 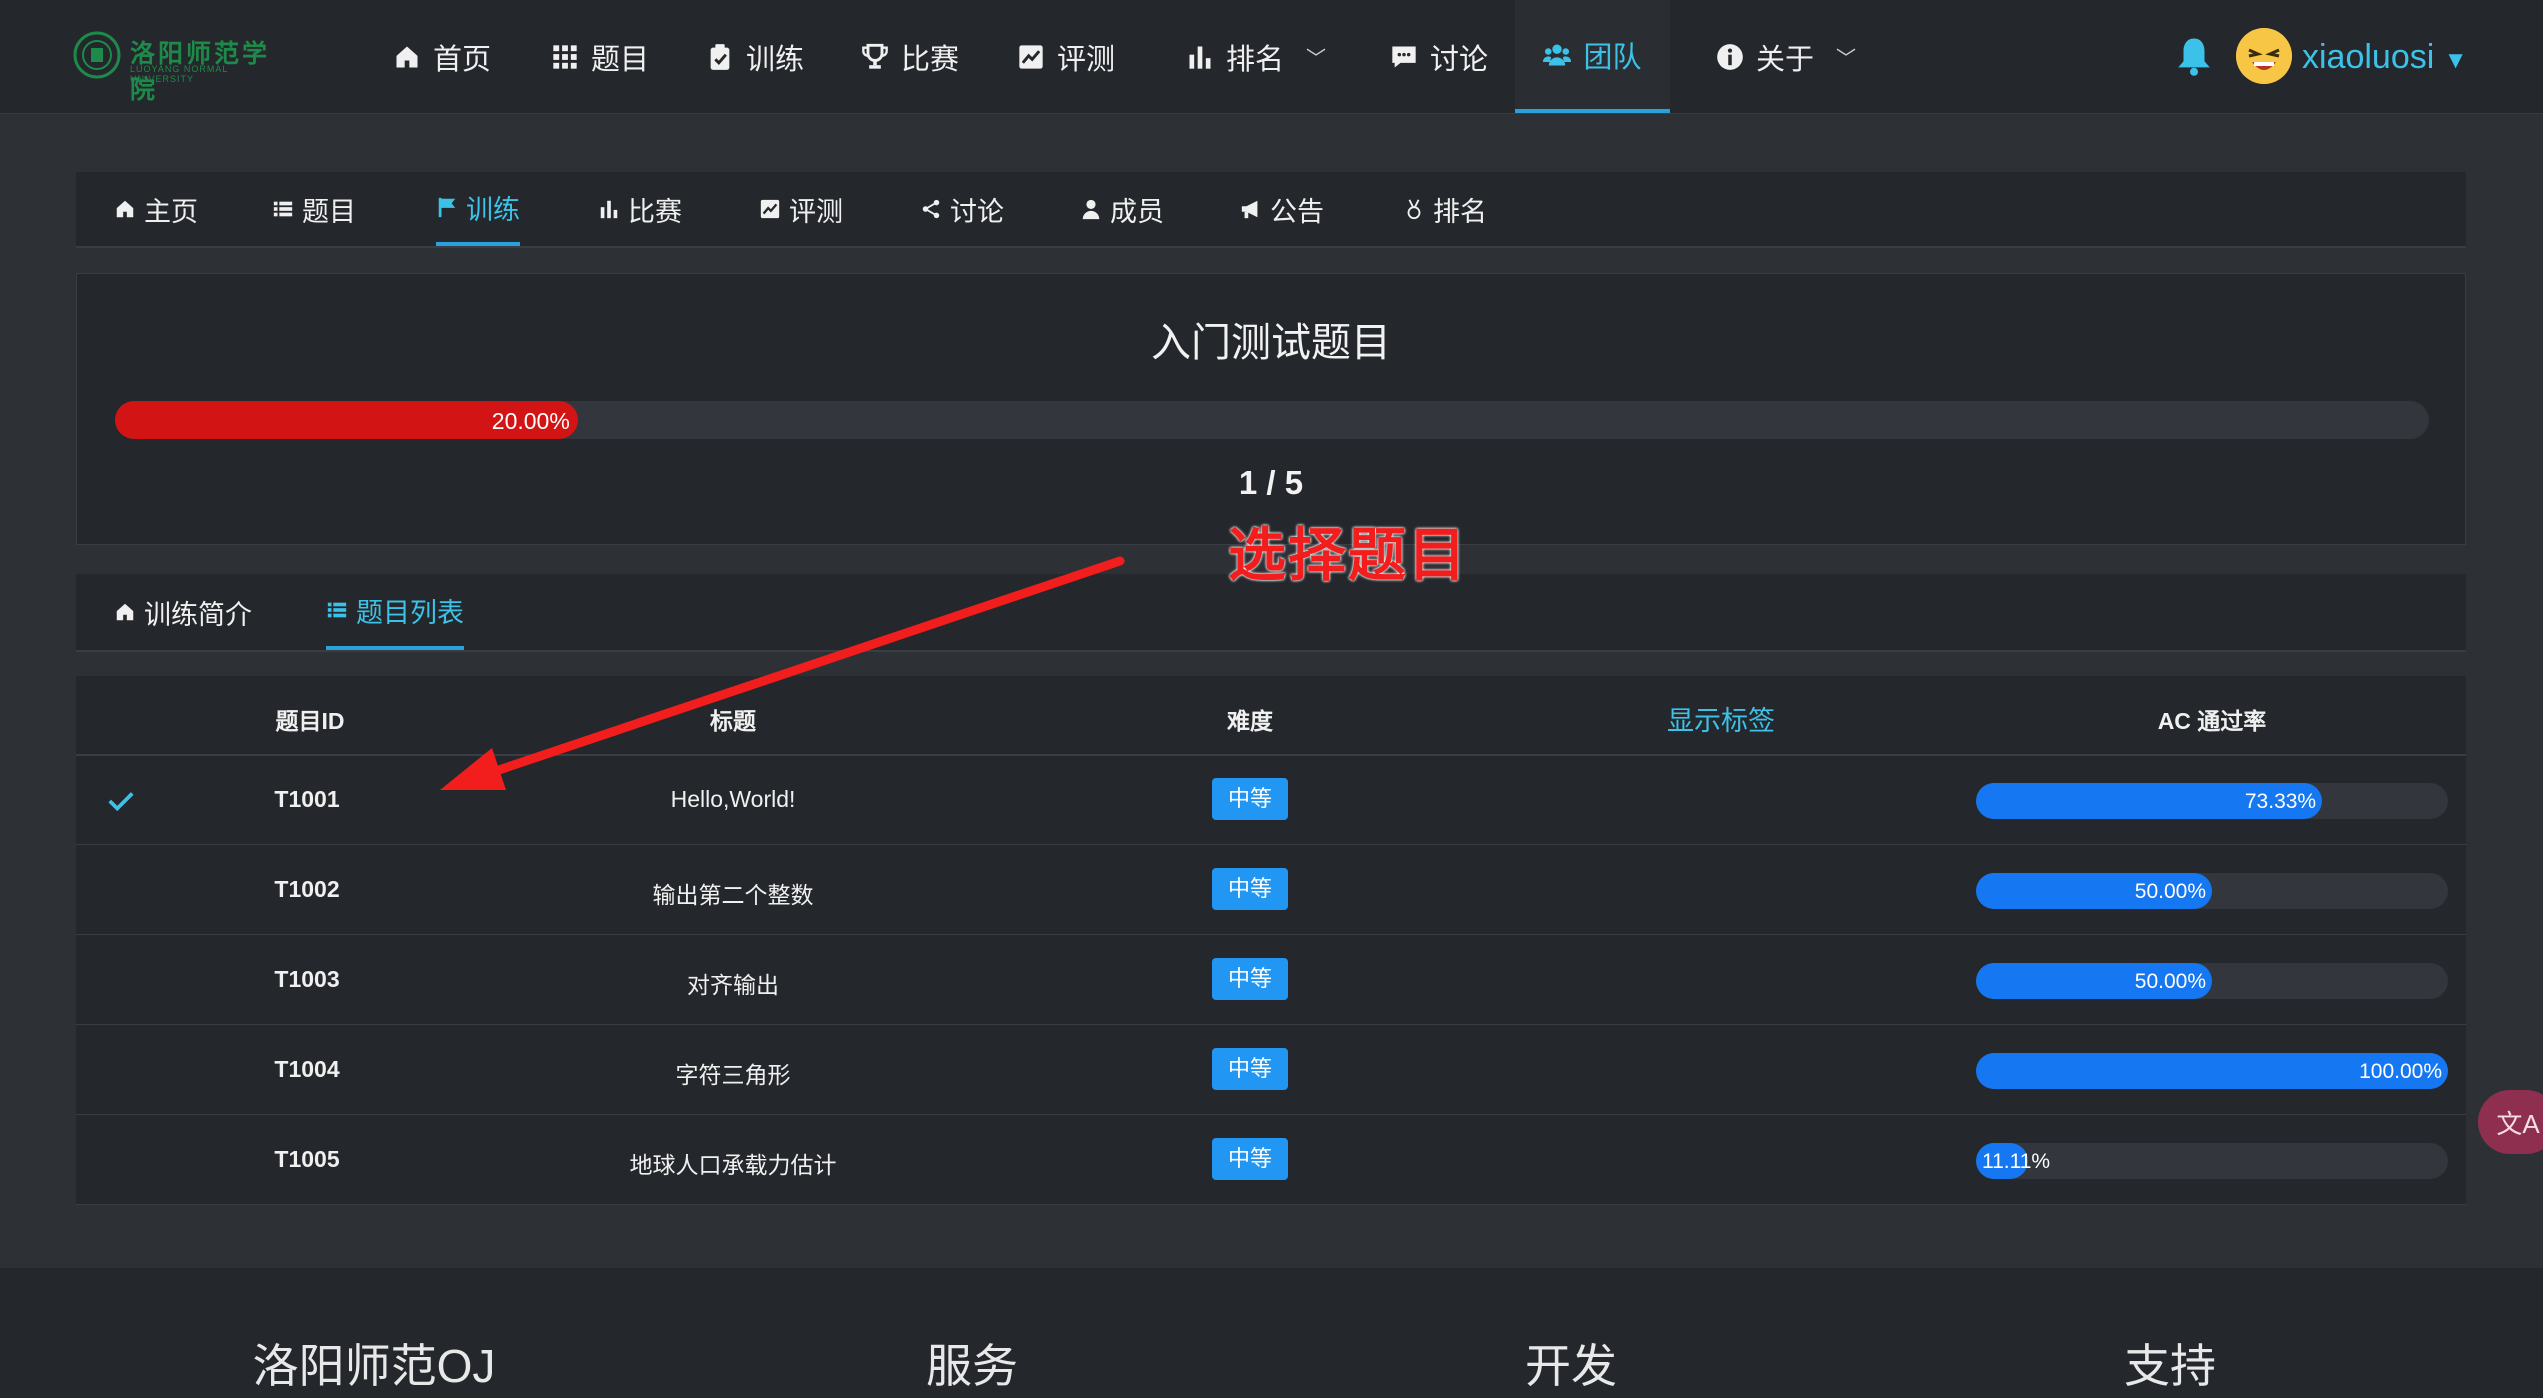 I want to click on subnav-status: 评测, so click(x=801, y=209).